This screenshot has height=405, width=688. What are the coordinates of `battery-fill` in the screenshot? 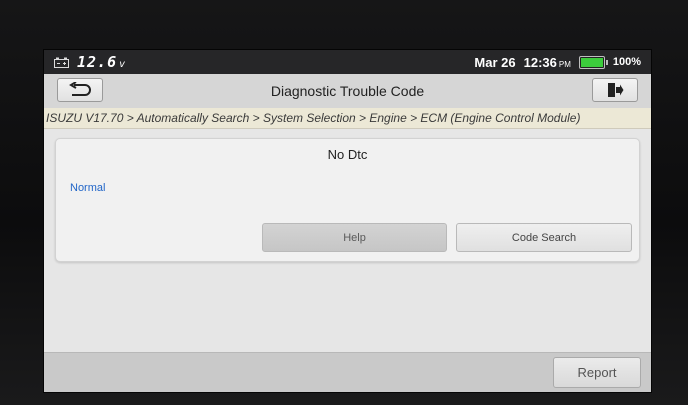 It's located at (591, 62).